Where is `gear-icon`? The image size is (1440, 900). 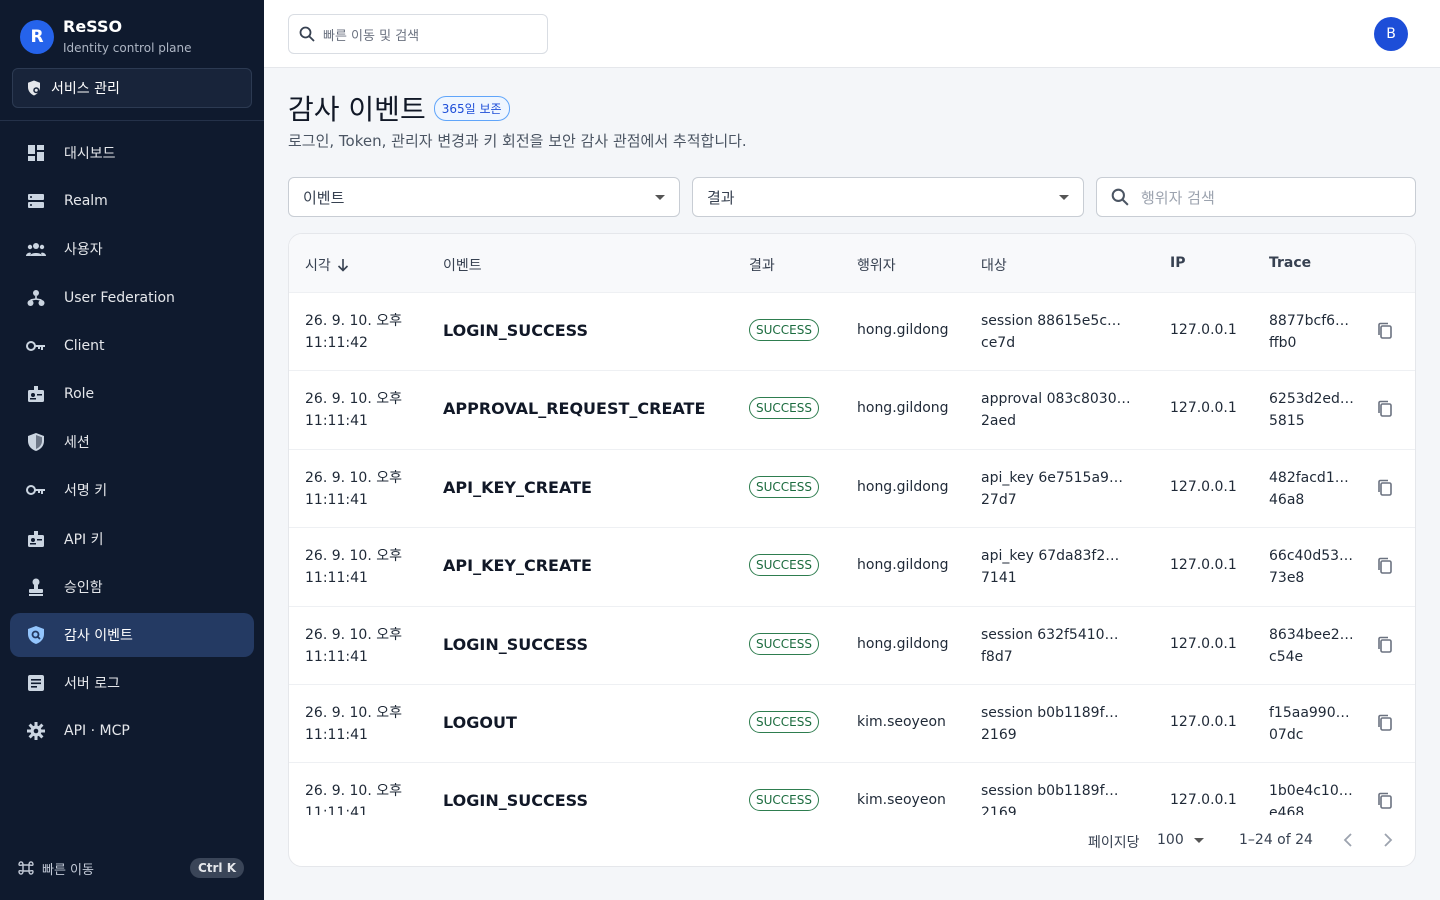 gear-icon is located at coordinates (36, 731).